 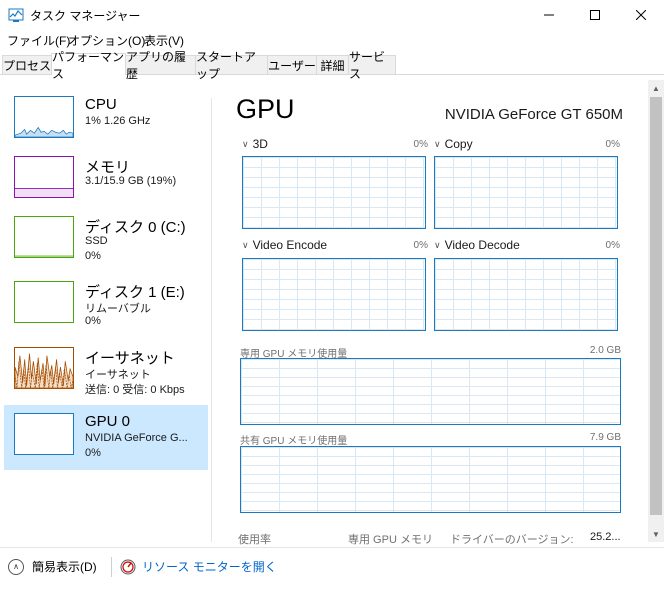 What do you see at coordinates (106, 40) in the screenshot?
I see `menu-options: オプション(O)` at bounding box center [106, 40].